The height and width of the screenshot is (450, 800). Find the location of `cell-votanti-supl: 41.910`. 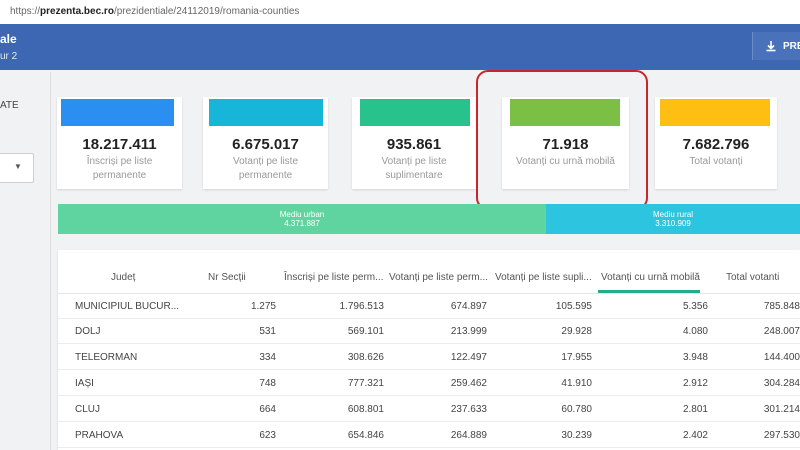

cell-votanti-supl: 41.910 is located at coordinates (576, 383).